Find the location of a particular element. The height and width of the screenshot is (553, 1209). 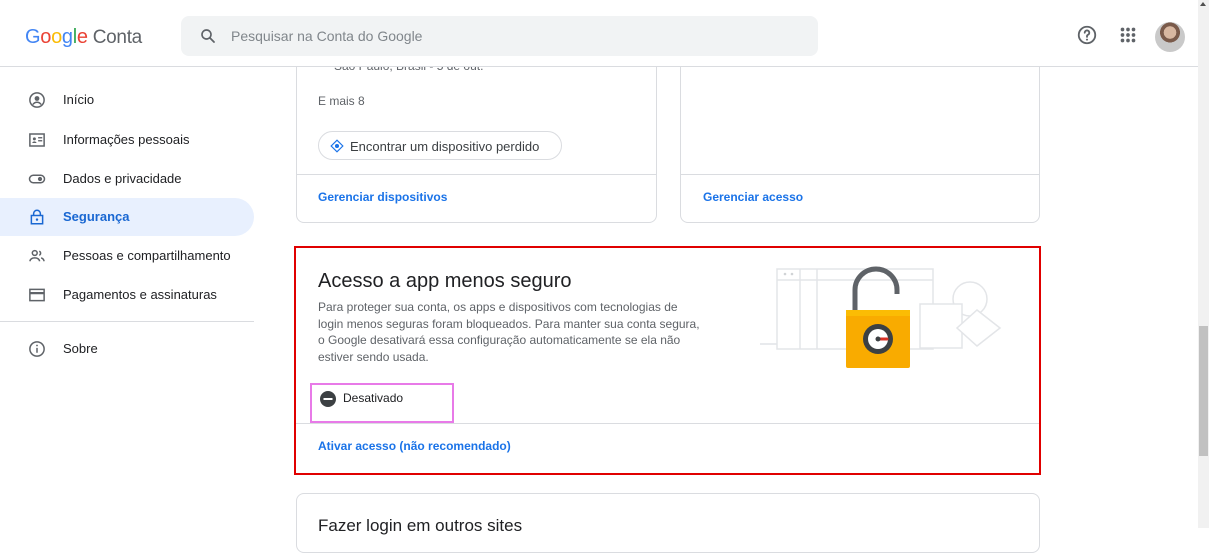

sidebar-item-payments: Pagamentos e assinaturas is located at coordinates (127, 295).